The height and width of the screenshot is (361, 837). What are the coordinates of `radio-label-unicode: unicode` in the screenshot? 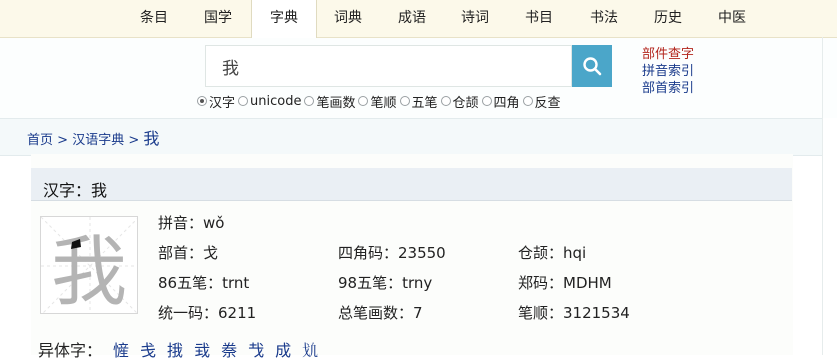 It's located at (276, 101).